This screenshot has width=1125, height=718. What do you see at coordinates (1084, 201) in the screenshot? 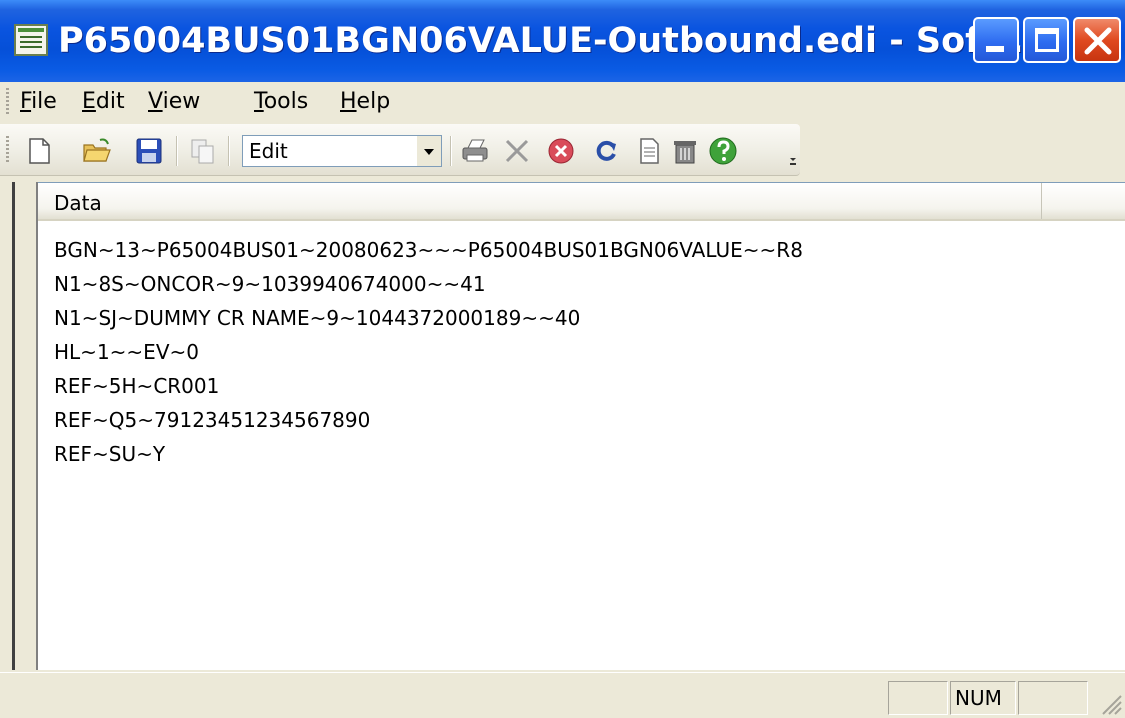
I see `column-header-empty` at bounding box center [1084, 201].